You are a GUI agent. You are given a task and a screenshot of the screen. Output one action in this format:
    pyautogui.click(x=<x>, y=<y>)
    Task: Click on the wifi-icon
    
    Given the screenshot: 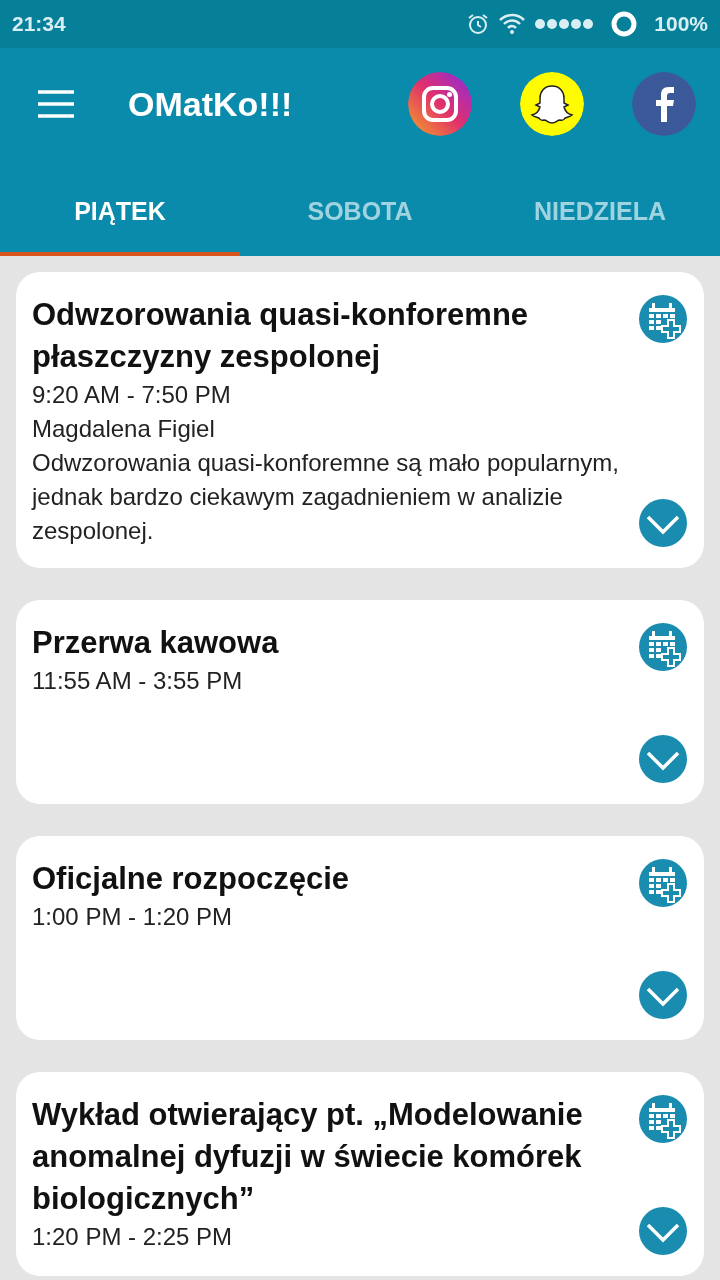 What is the action you would take?
    pyautogui.click(x=512, y=24)
    